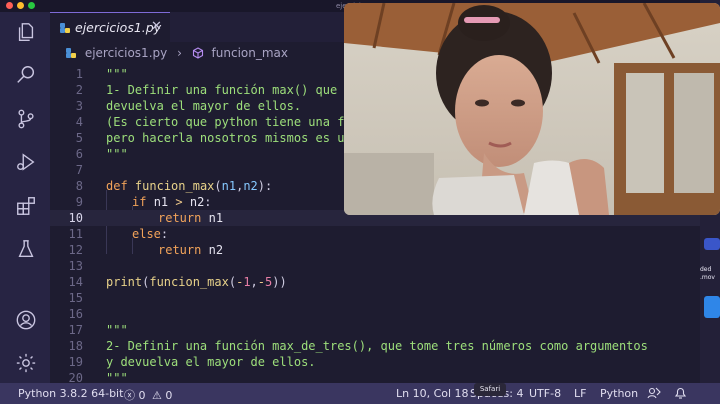 Image resolution: width=720 pixels, height=404 pixels. Describe the element at coordinates (580, 393) in the screenshot. I see `end-of-line: LF` at that location.